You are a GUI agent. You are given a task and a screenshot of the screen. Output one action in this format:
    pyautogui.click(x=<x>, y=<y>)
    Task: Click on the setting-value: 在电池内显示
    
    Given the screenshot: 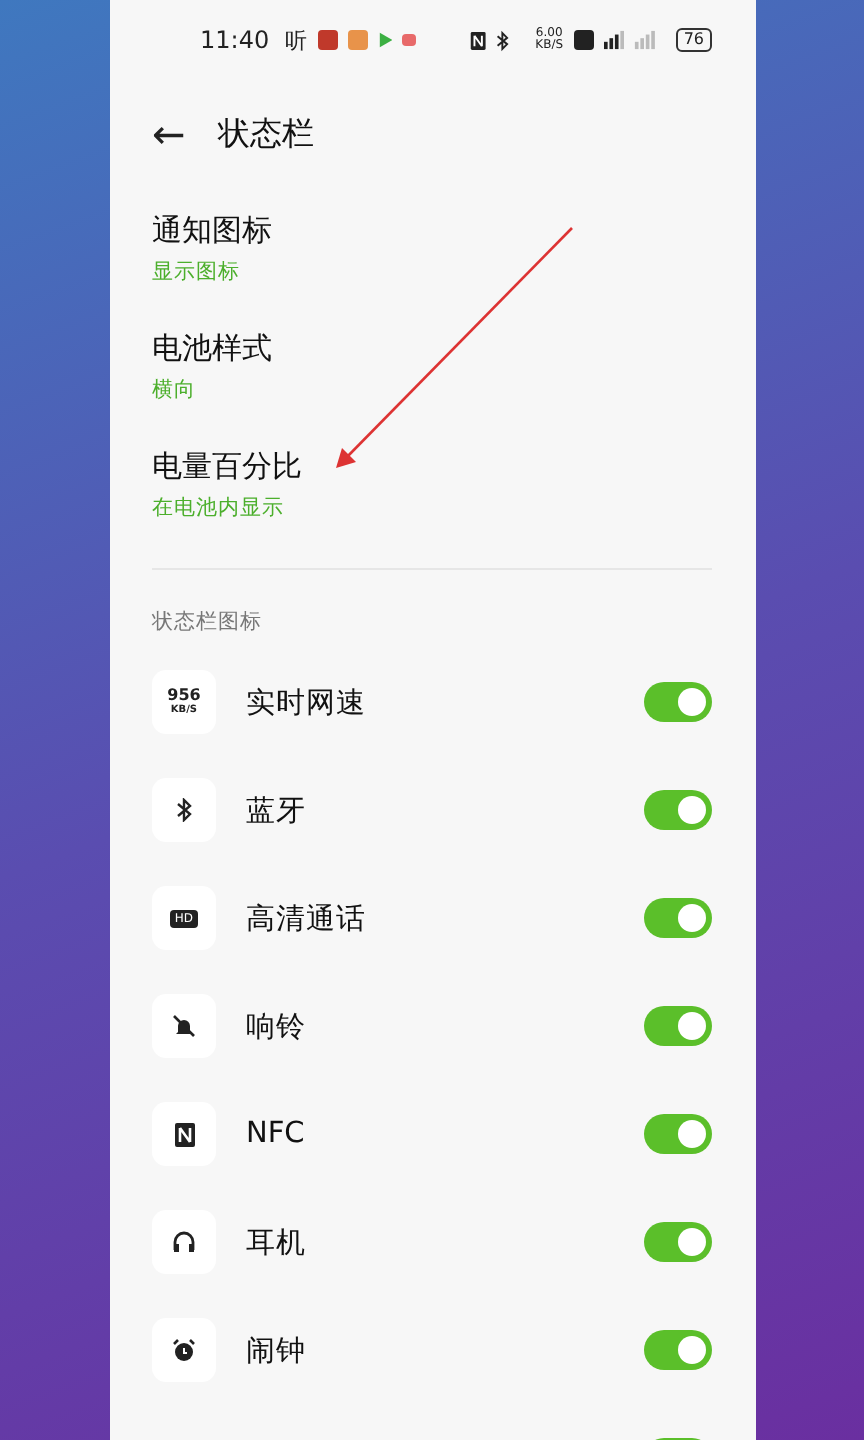 What is the action you would take?
    pyautogui.click(x=219, y=509)
    